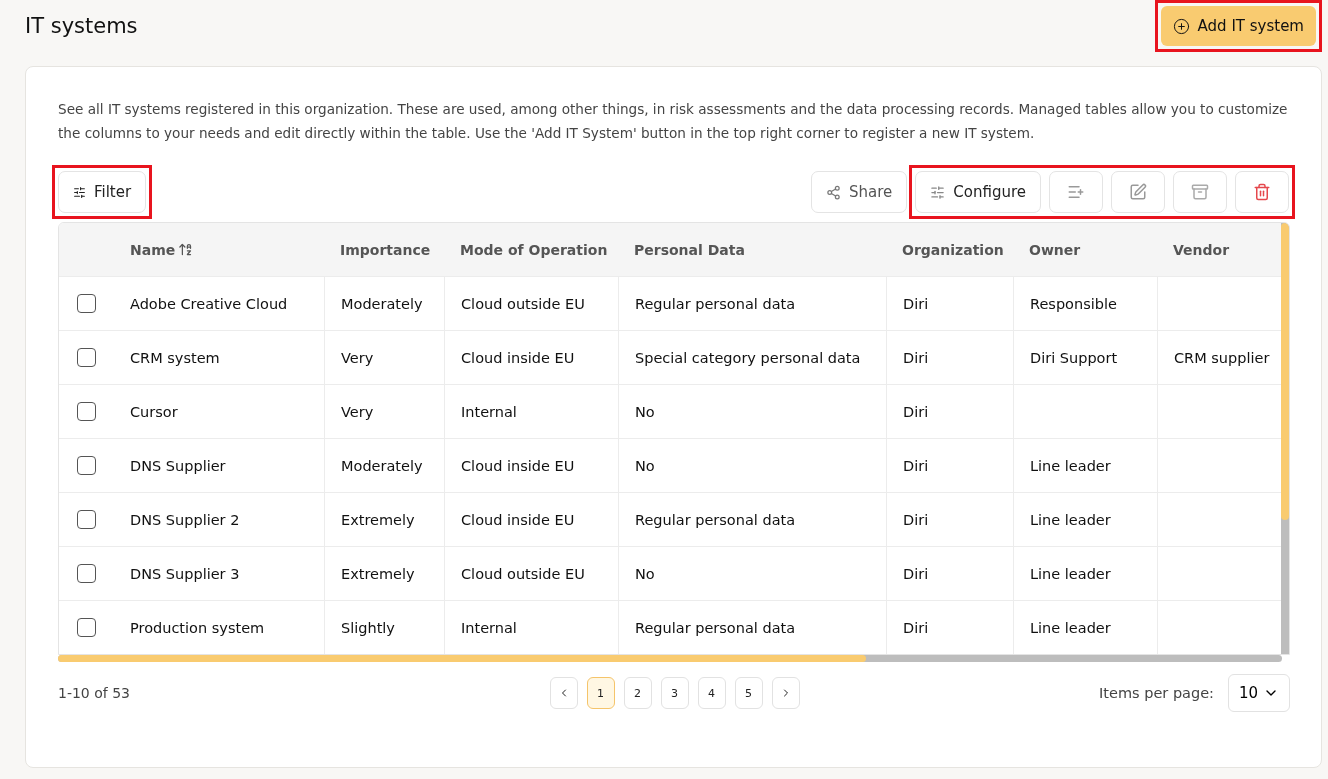  What do you see at coordinates (102, 192) in the screenshot?
I see `filter-button: Filter` at bounding box center [102, 192].